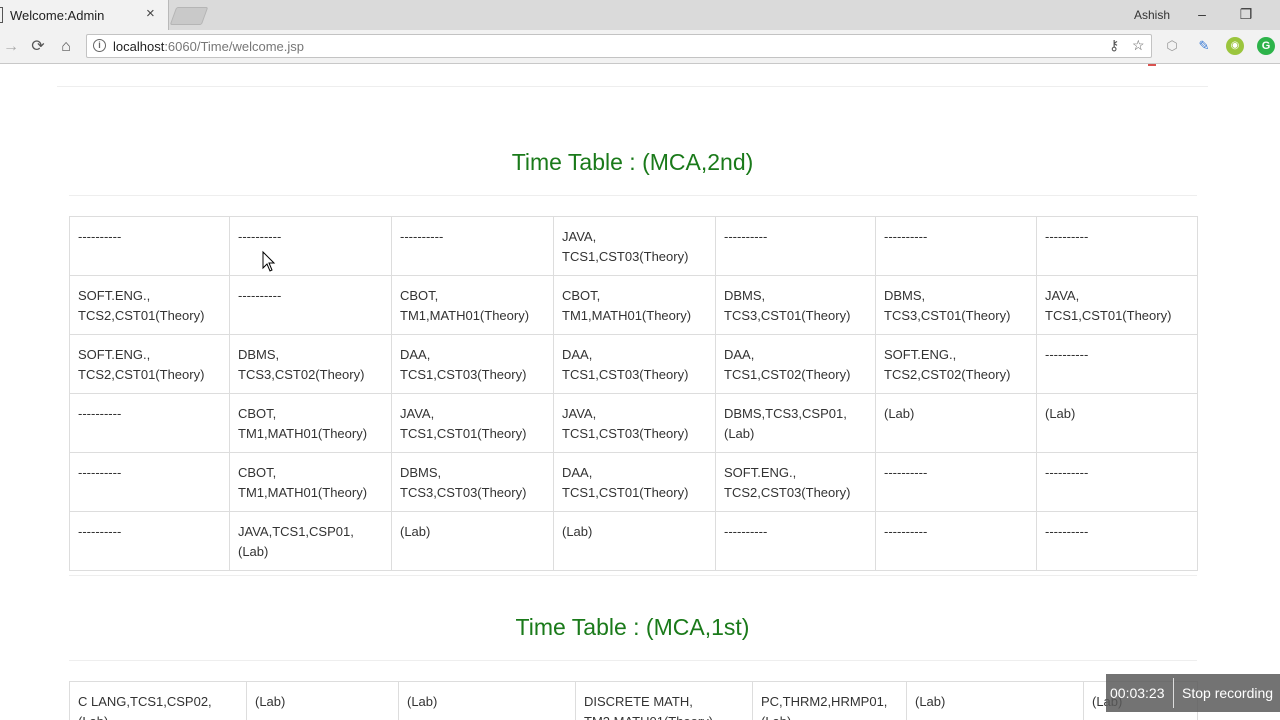 The height and width of the screenshot is (720, 1280). Describe the element at coordinates (640, 15) in the screenshot. I see `tab-strip: Welcome:Admin × Ashish – ❐` at that location.